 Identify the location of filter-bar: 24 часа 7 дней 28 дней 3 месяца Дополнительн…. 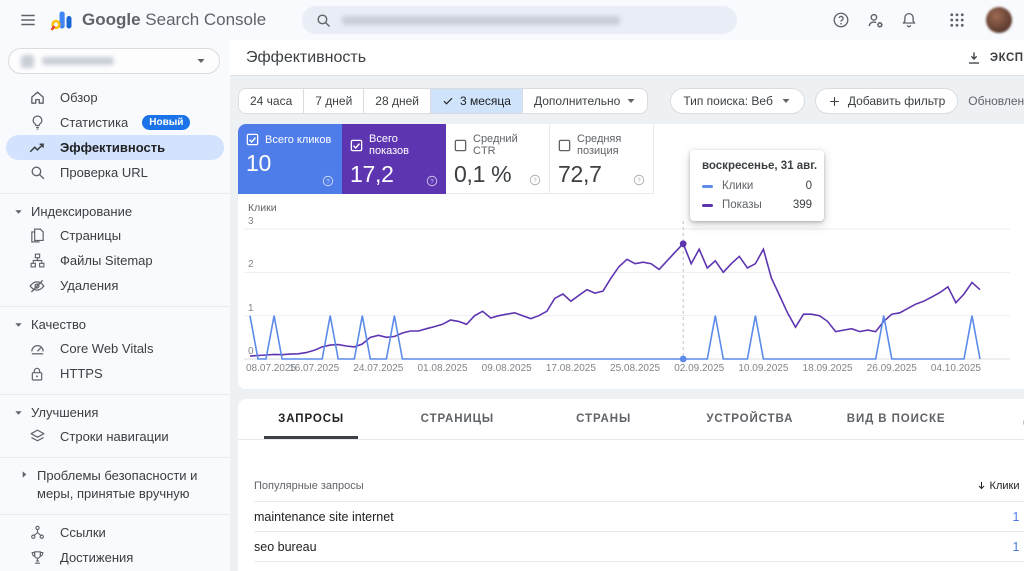
(631, 101).